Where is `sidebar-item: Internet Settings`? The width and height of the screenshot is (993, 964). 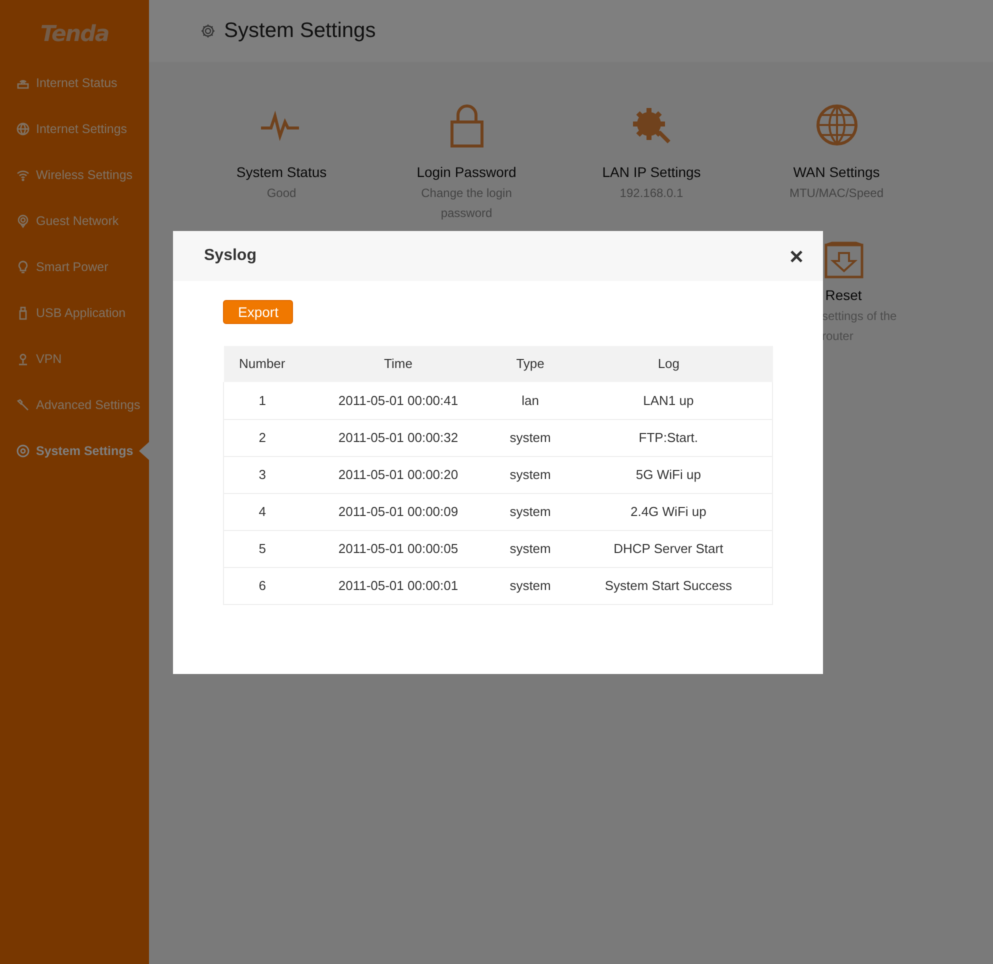
sidebar-item: Internet Settings is located at coordinates (74, 129).